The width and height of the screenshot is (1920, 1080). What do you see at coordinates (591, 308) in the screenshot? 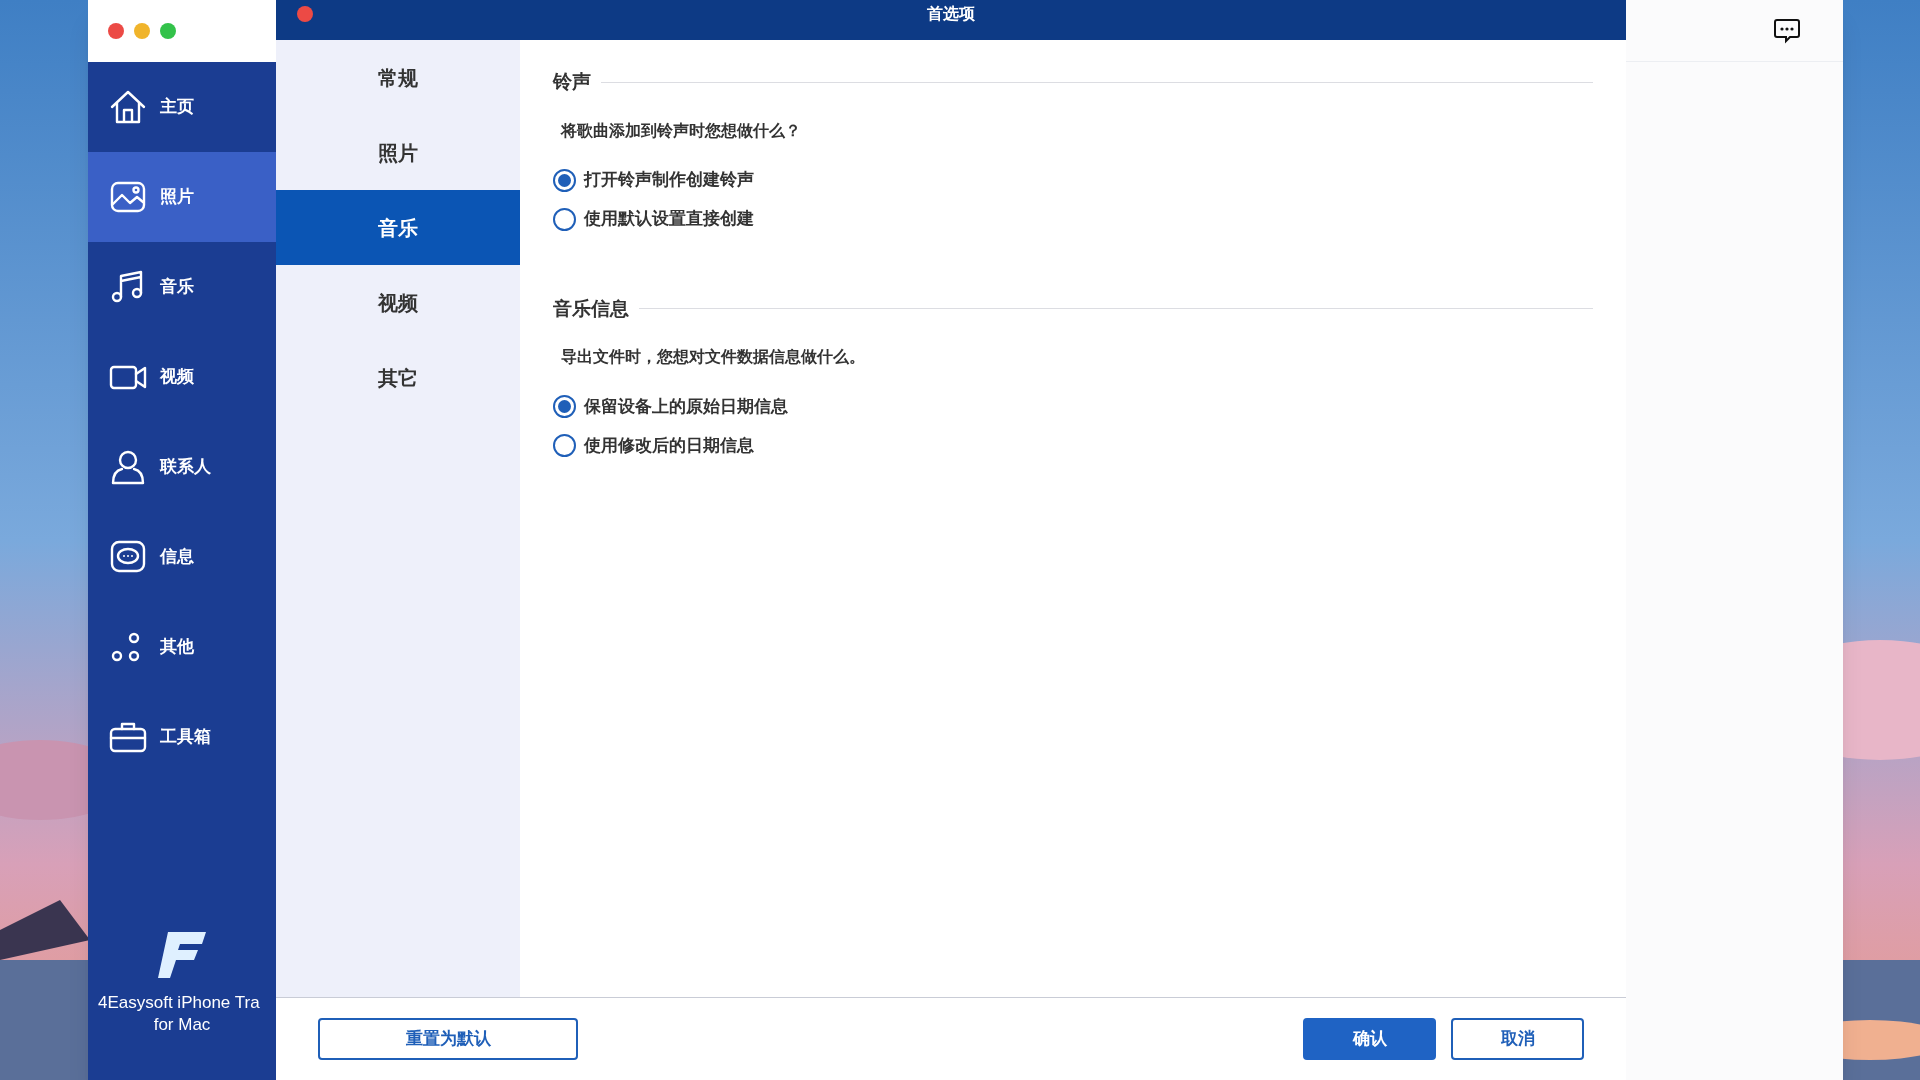
I see `section-heading: 音乐信息` at bounding box center [591, 308].